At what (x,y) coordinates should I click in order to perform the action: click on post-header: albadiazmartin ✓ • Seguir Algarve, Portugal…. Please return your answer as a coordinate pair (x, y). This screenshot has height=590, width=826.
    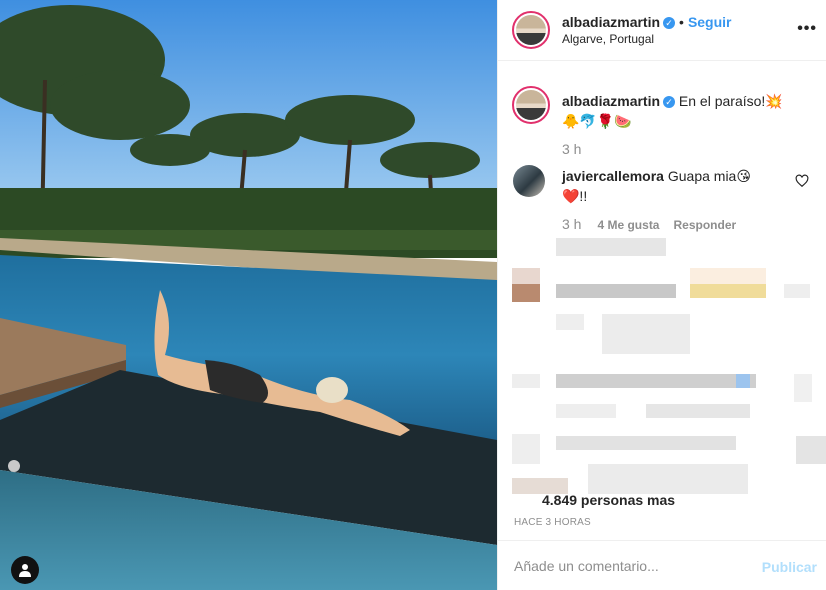
    Looking at the image, I should click on (662, 30).